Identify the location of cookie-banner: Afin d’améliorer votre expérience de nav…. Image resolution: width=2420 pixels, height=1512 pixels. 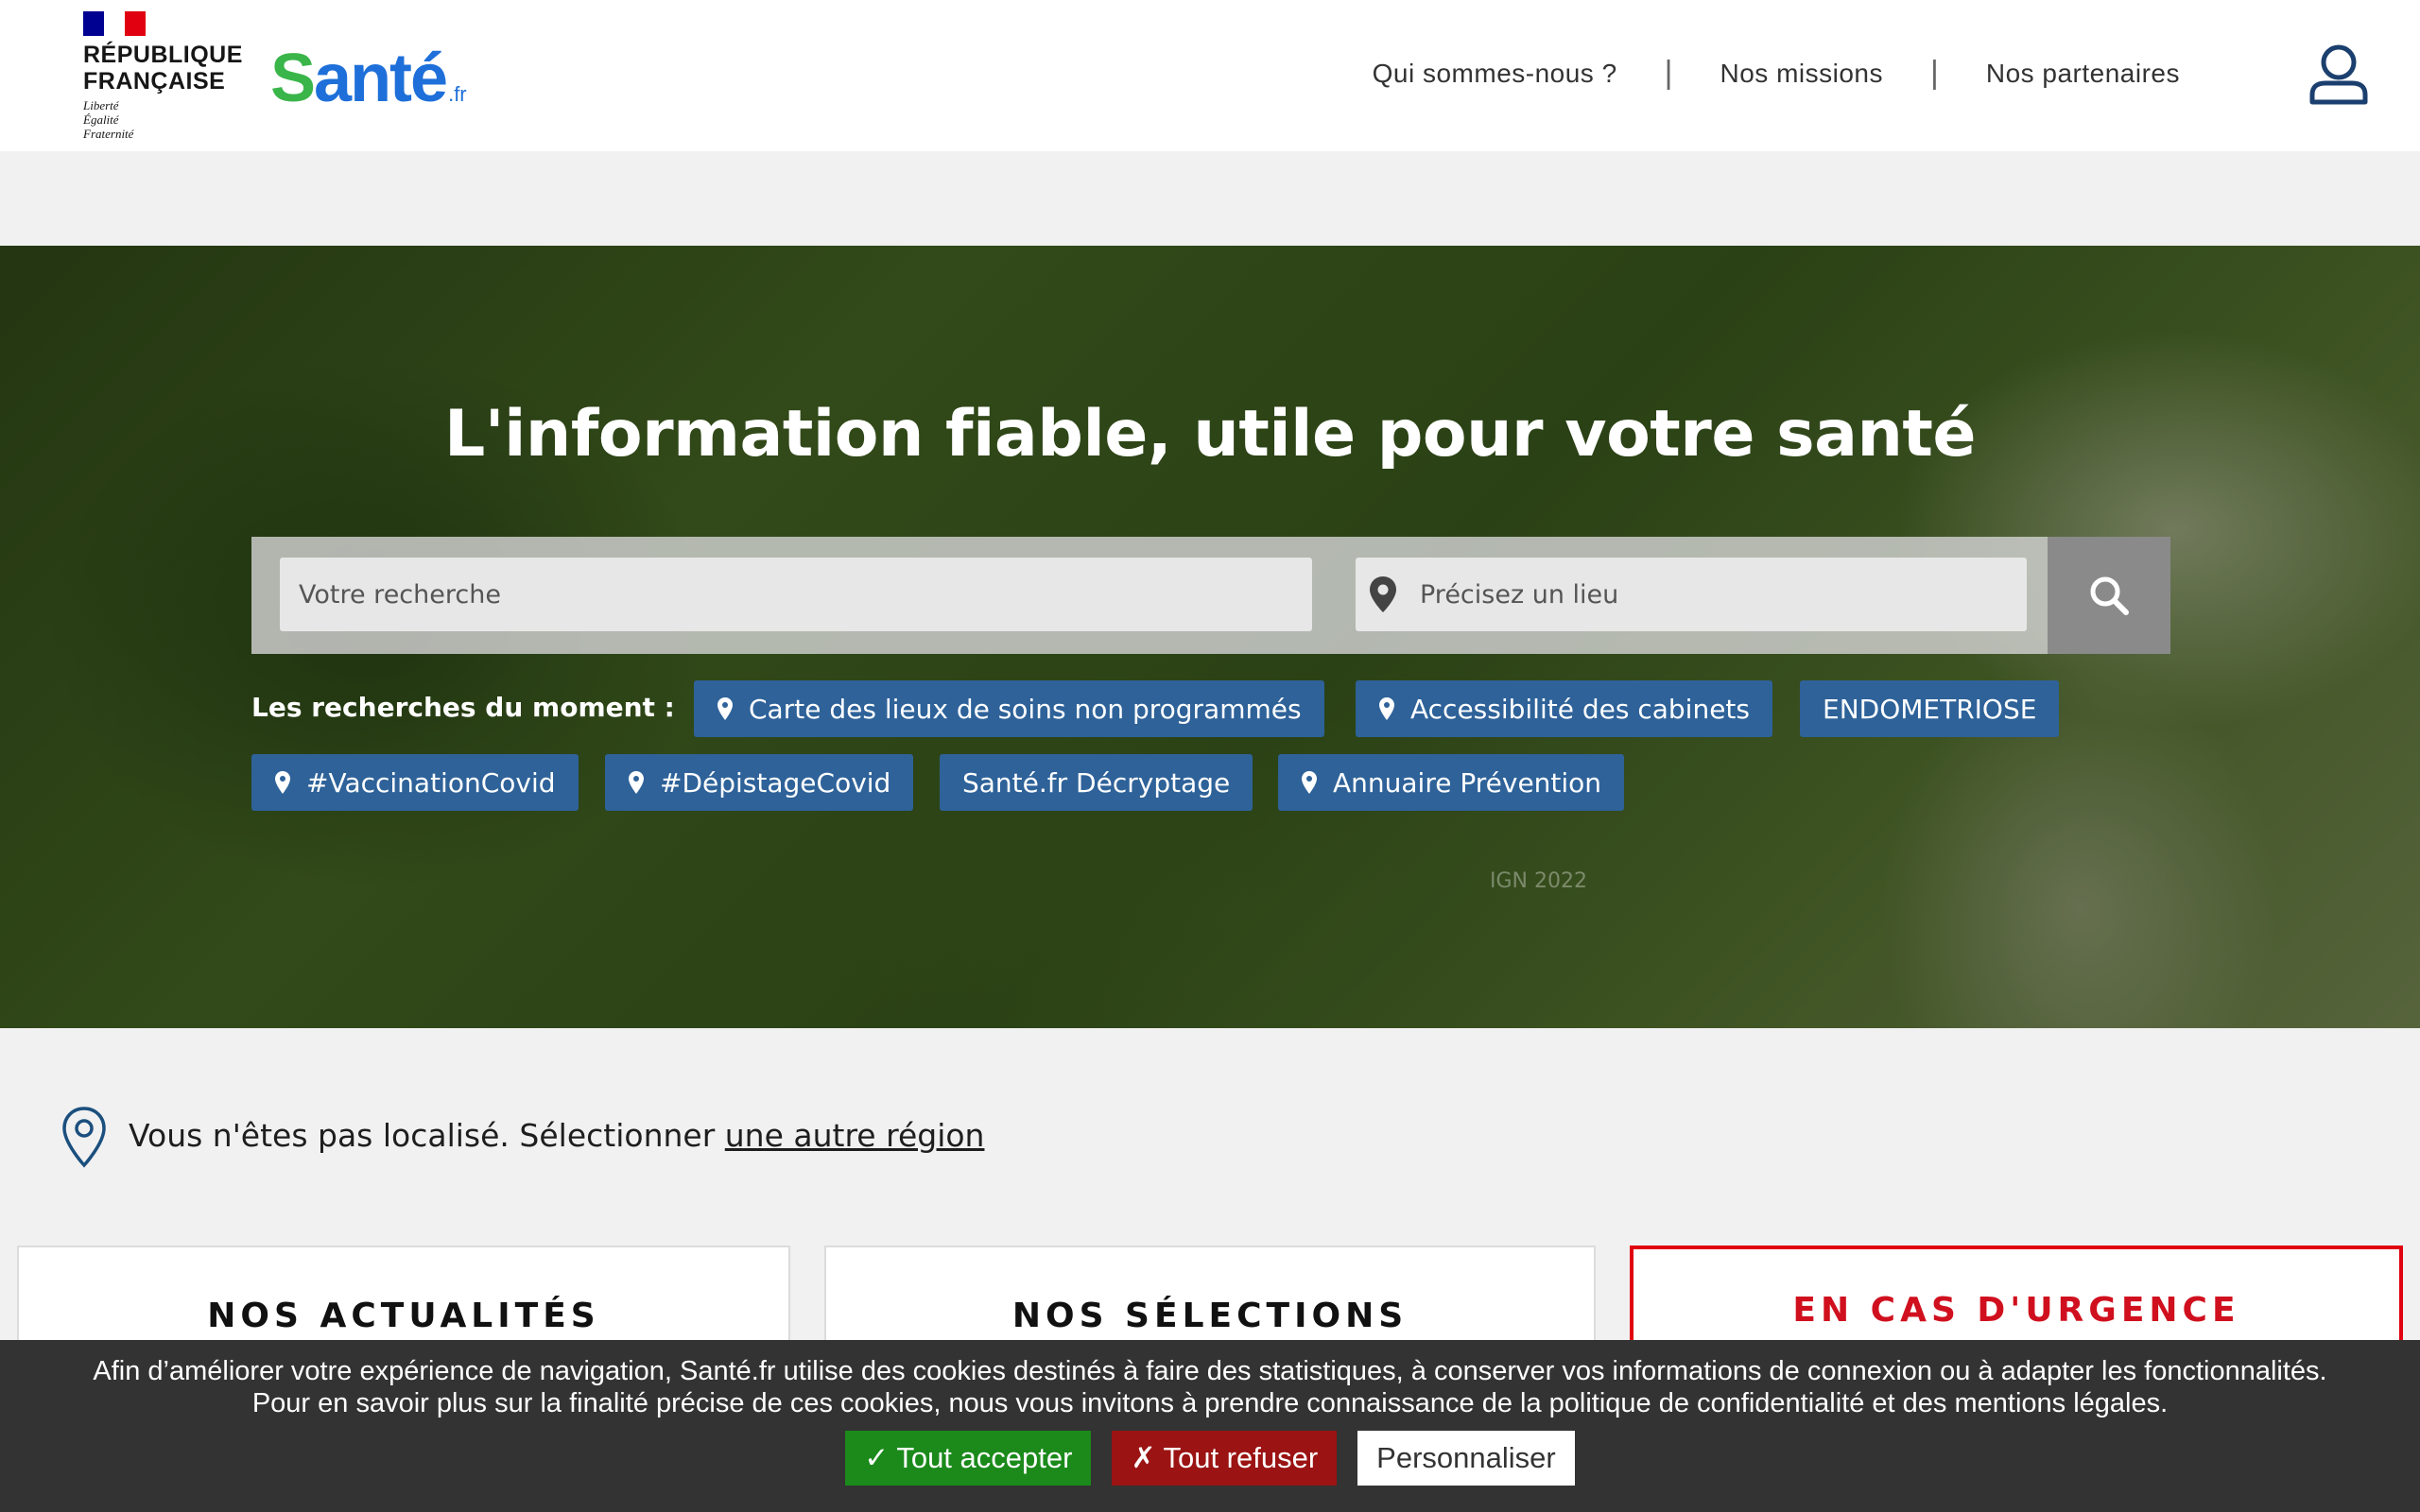
(1210, 1426).